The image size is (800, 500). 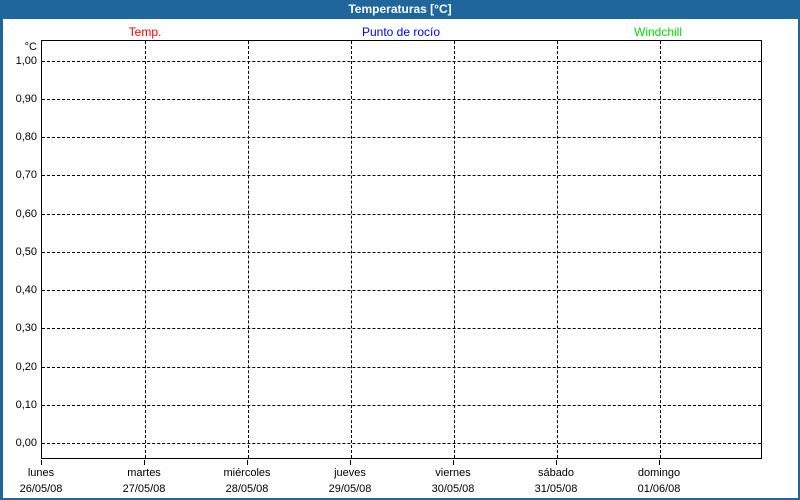 I want to click on y-tick-label: 0,20, so click(x=26, y=366).